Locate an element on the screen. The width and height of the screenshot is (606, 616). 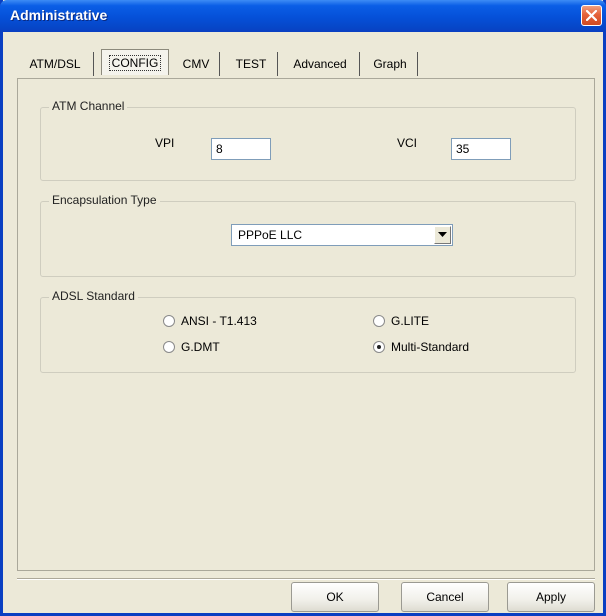
close-icon is located at coordinates (591, 15).